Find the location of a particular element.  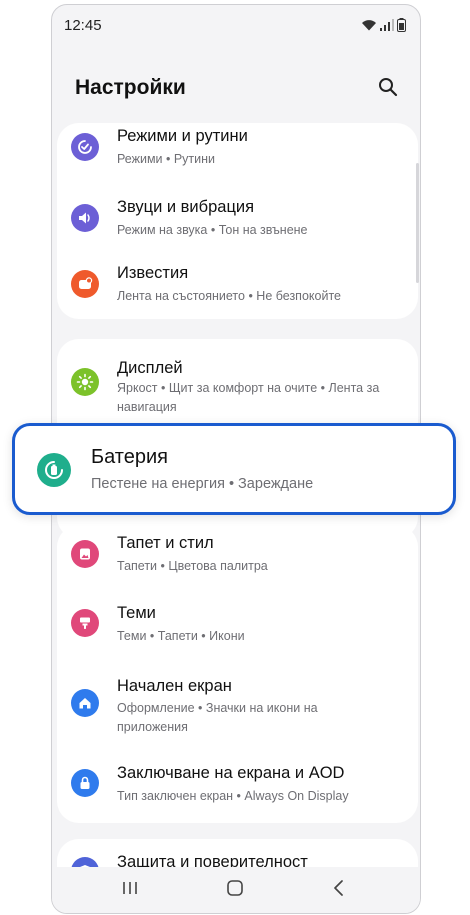

settings-item-title: Дисплей is located at coordinates (150, 368).